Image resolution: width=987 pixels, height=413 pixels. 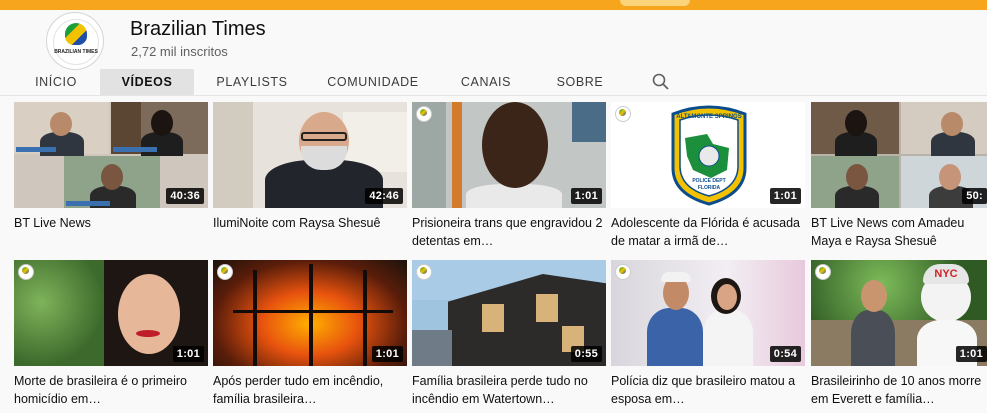 What do you see at coordinates (974, 196) in the screenshot?
I see `video-duration: 50:` at bounding box center [974, 196].